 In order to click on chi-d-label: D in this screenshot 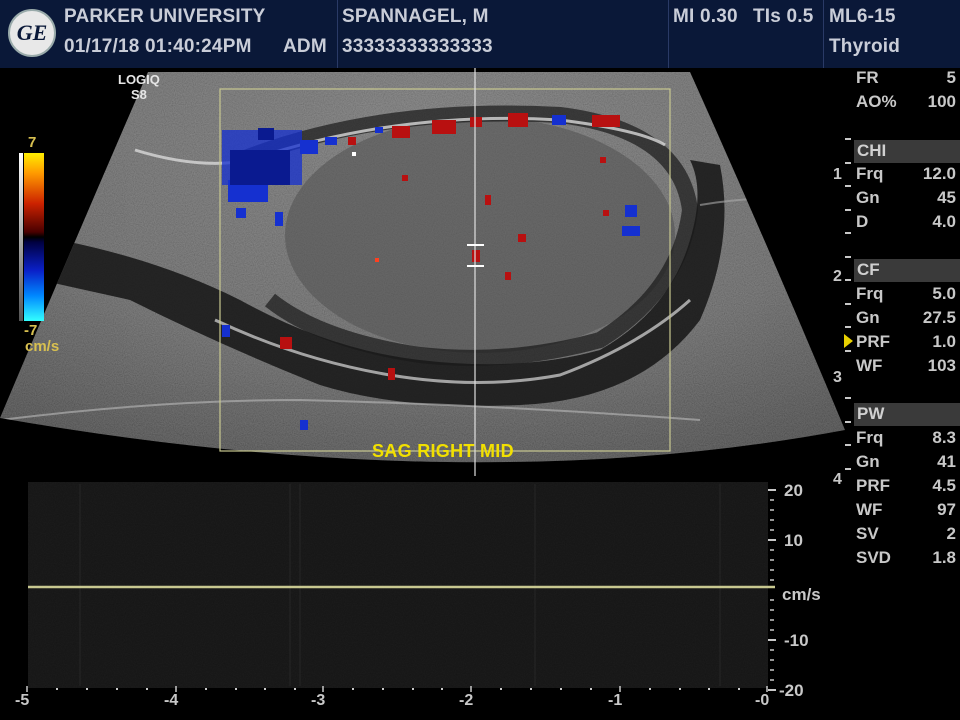, I will do `click(862, 221)`.